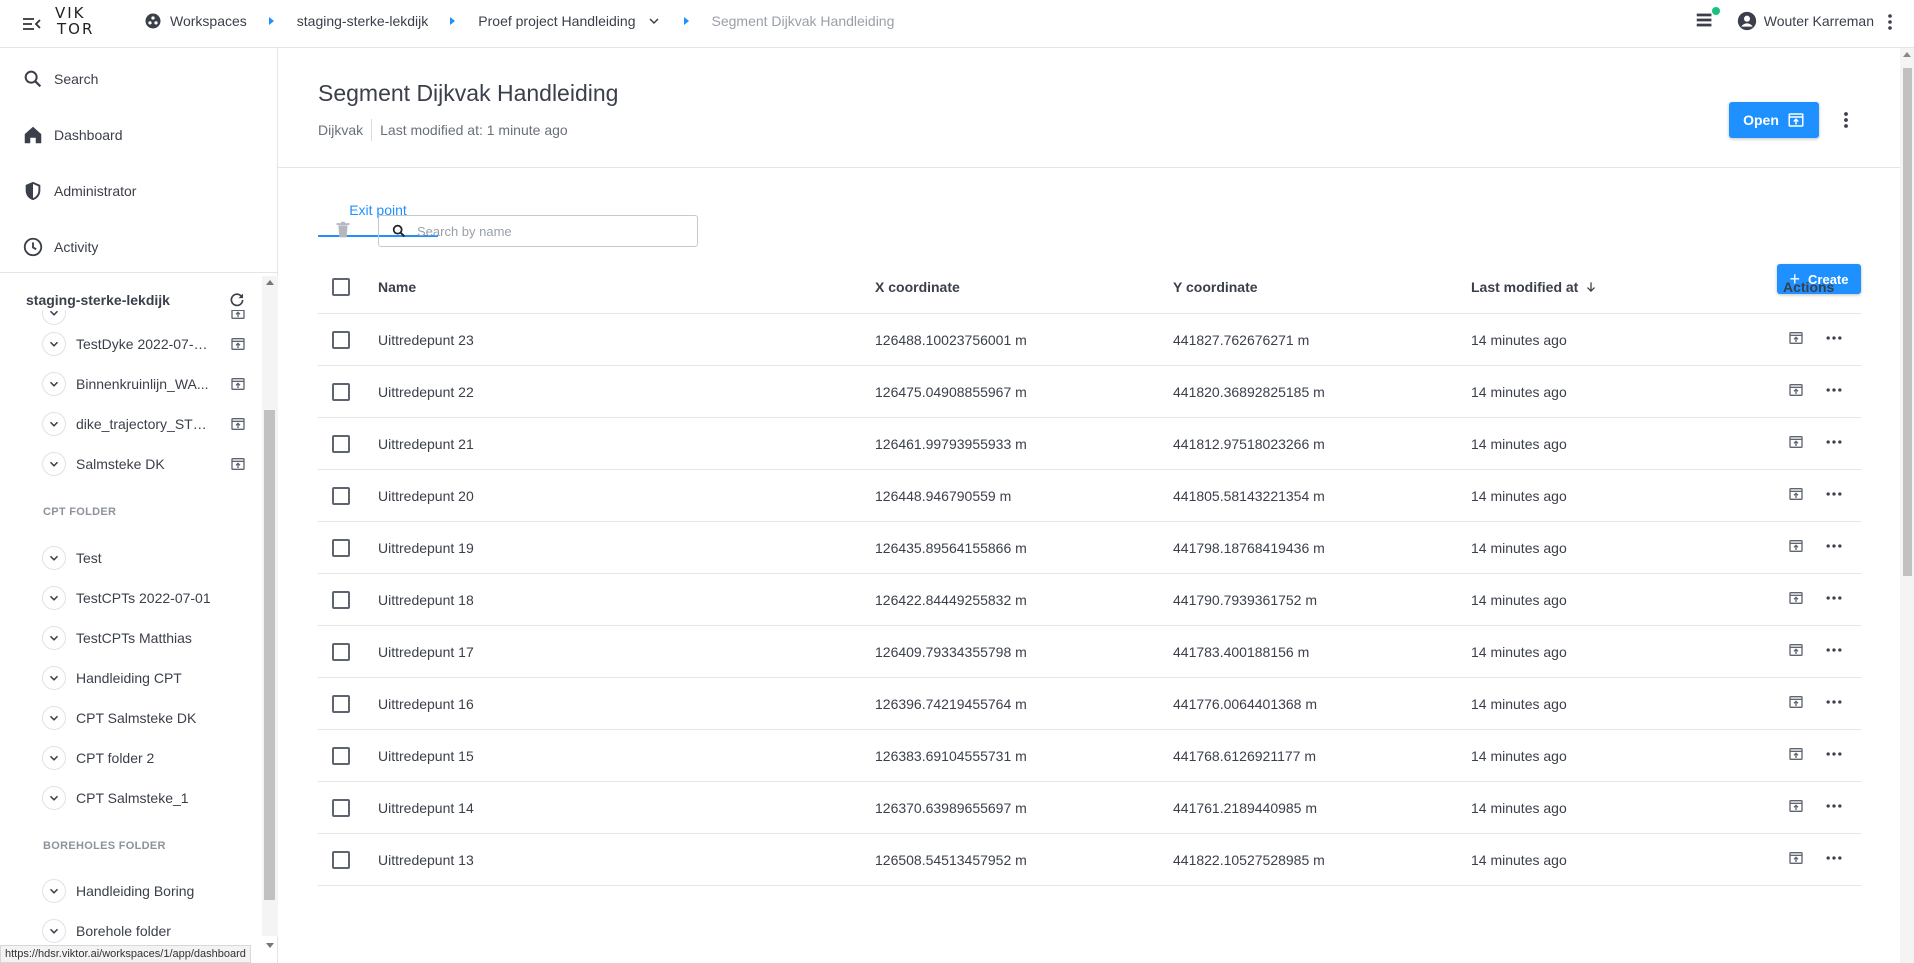 This screenshot has width=1914, height=963. I want to click on tree-item: TestCPTs Matthias, so click(144, 638).